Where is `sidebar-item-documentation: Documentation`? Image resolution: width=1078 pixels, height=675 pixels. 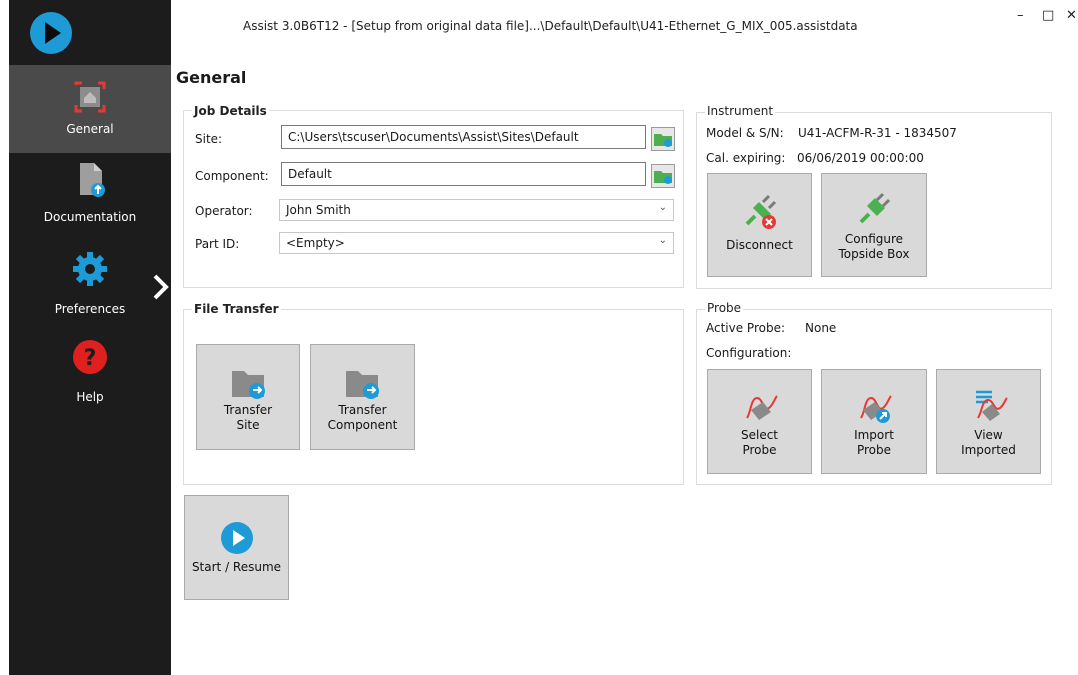
sidebar-item-documentation: Documentation is located at coordinates (90, 199).